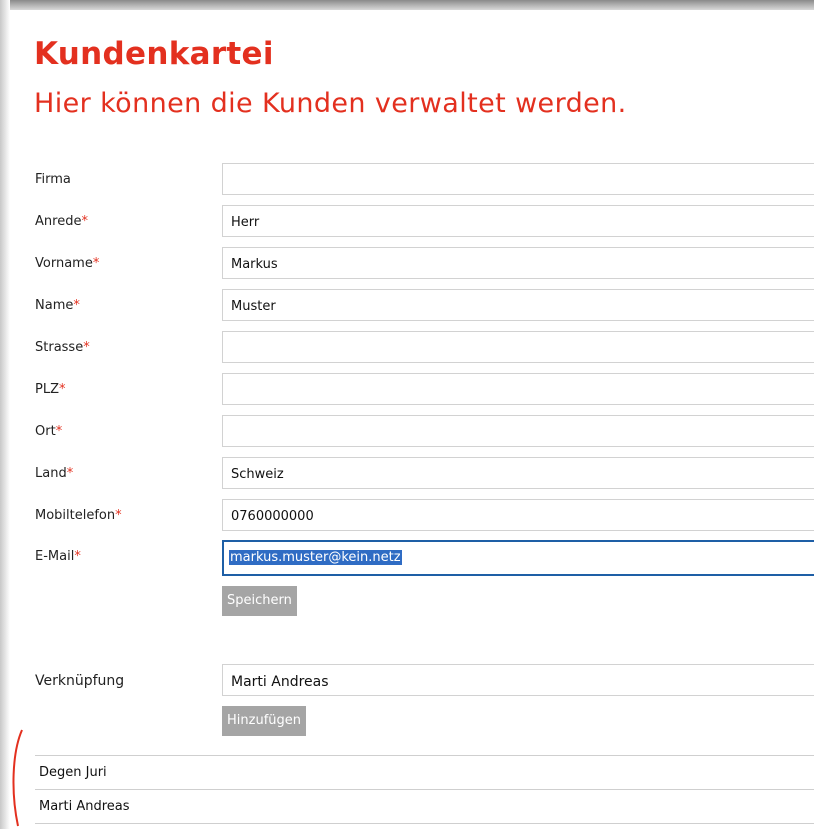 The image size is (814, 829). Describe the element at coordinates (518, 558) in the screenshot. I see `email-input: markus.muster@kein.netz` at that location.